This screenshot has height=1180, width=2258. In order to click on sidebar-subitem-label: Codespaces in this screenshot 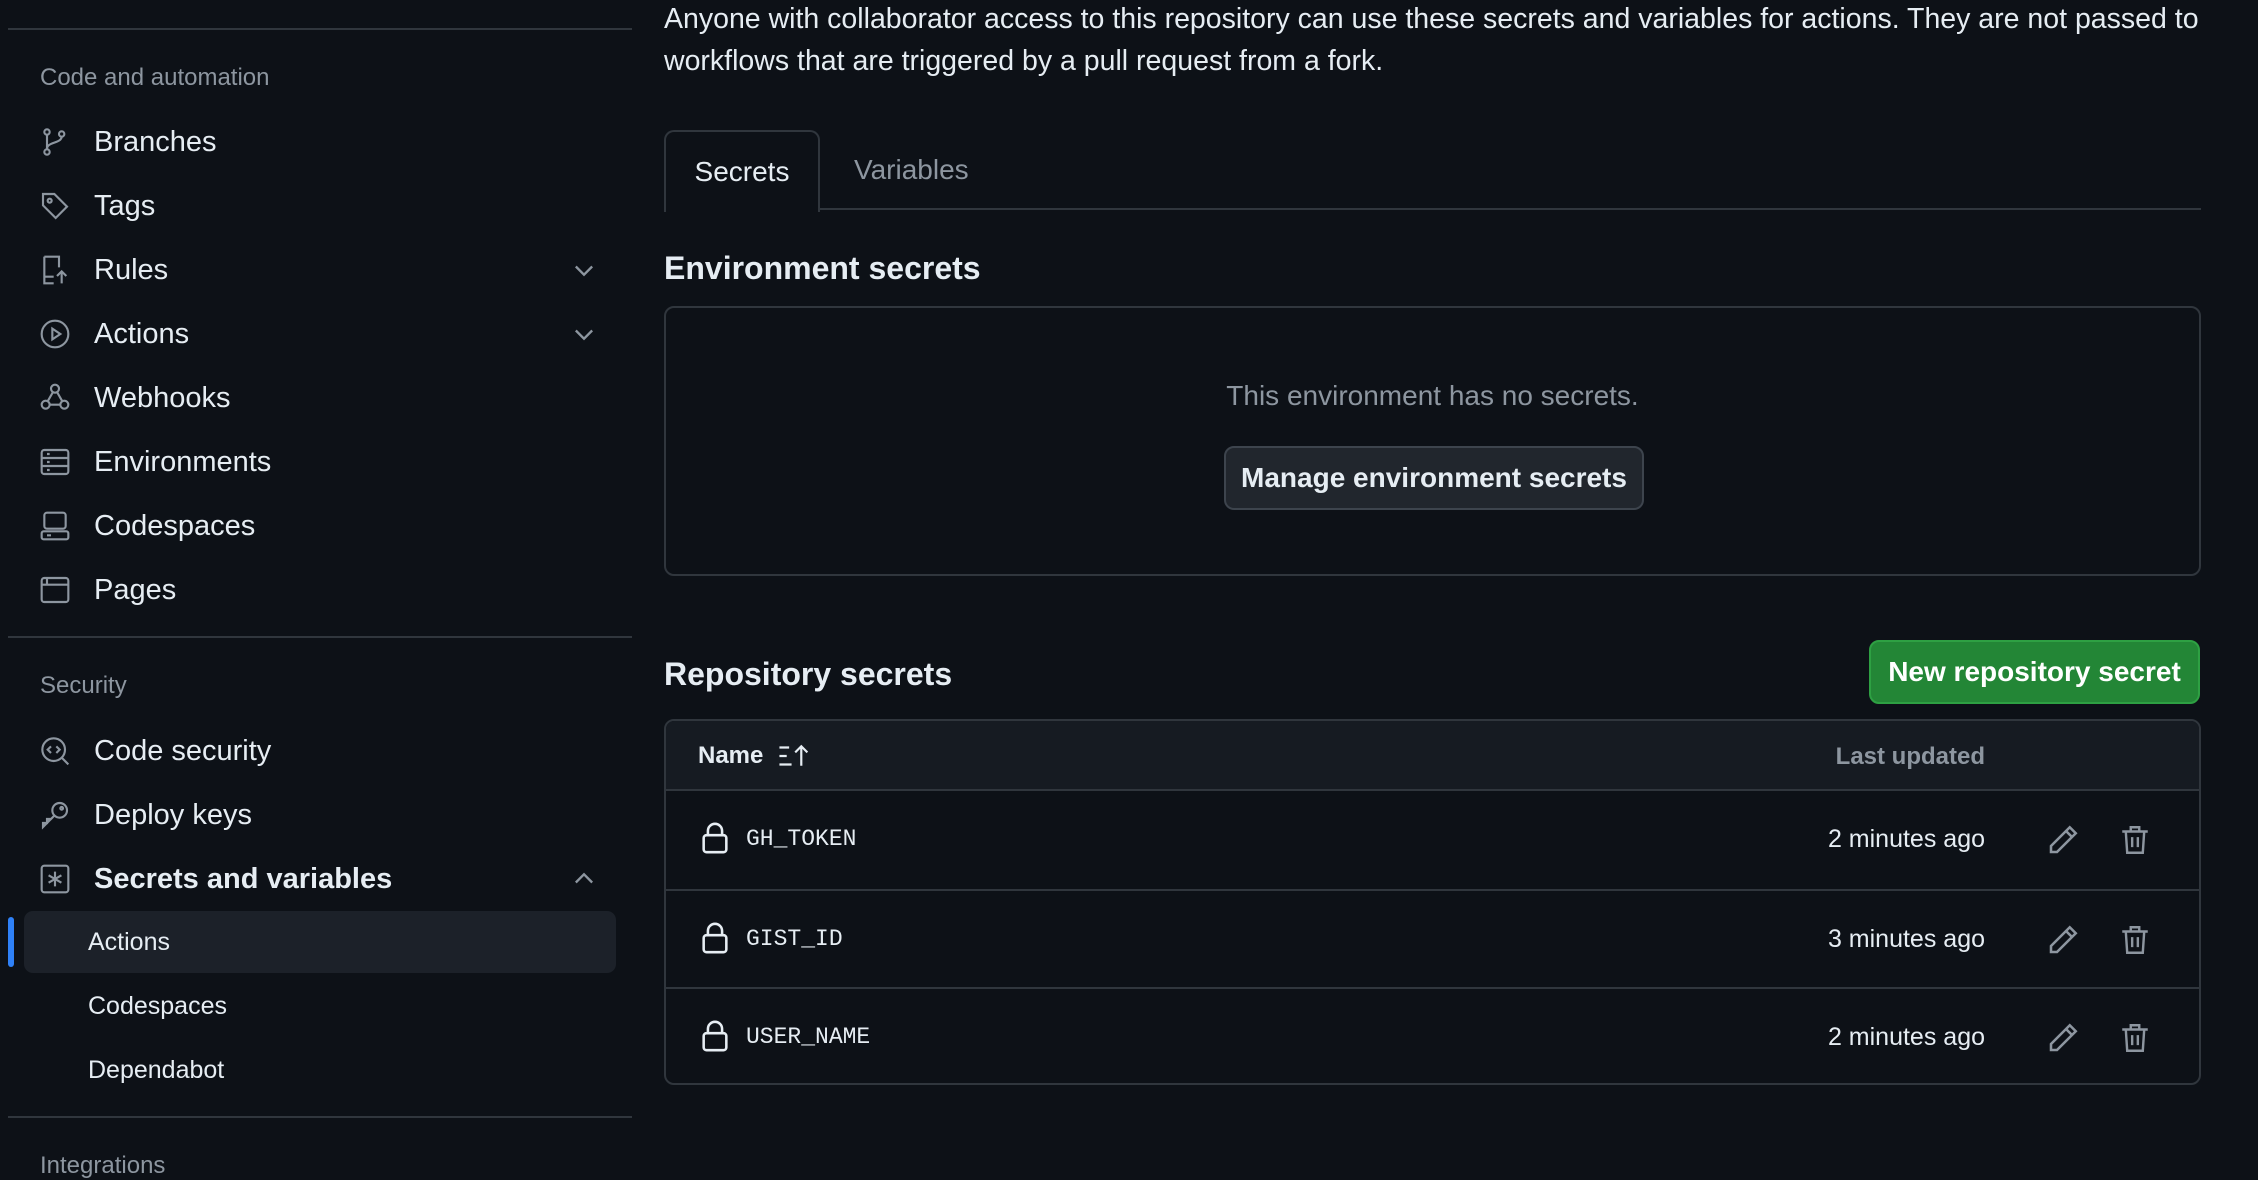, I will do `click(157, 1005)`.